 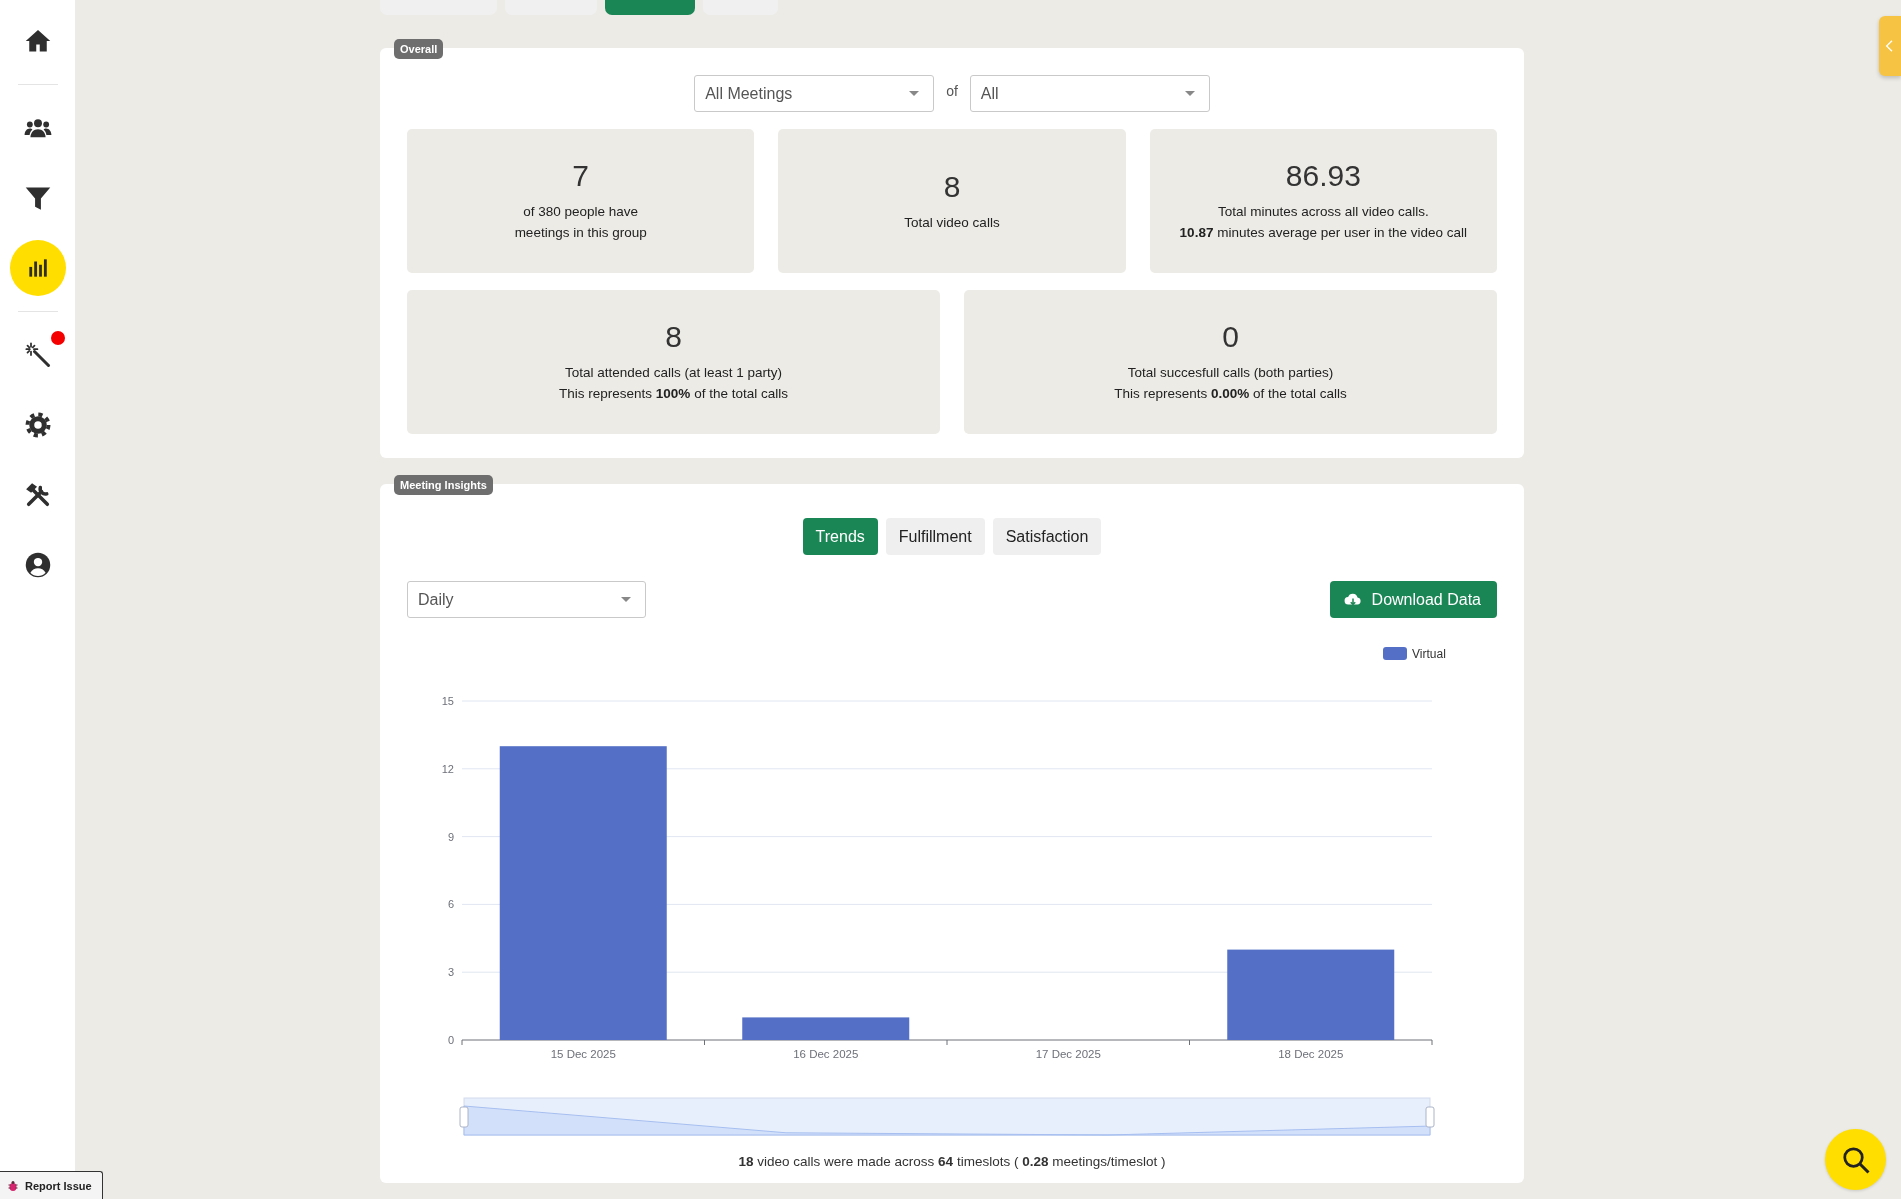 What do you see at coordinates (1230, 337) in the screenshot?
I see `stat-value: 0` at bounding box center [1230, 337].